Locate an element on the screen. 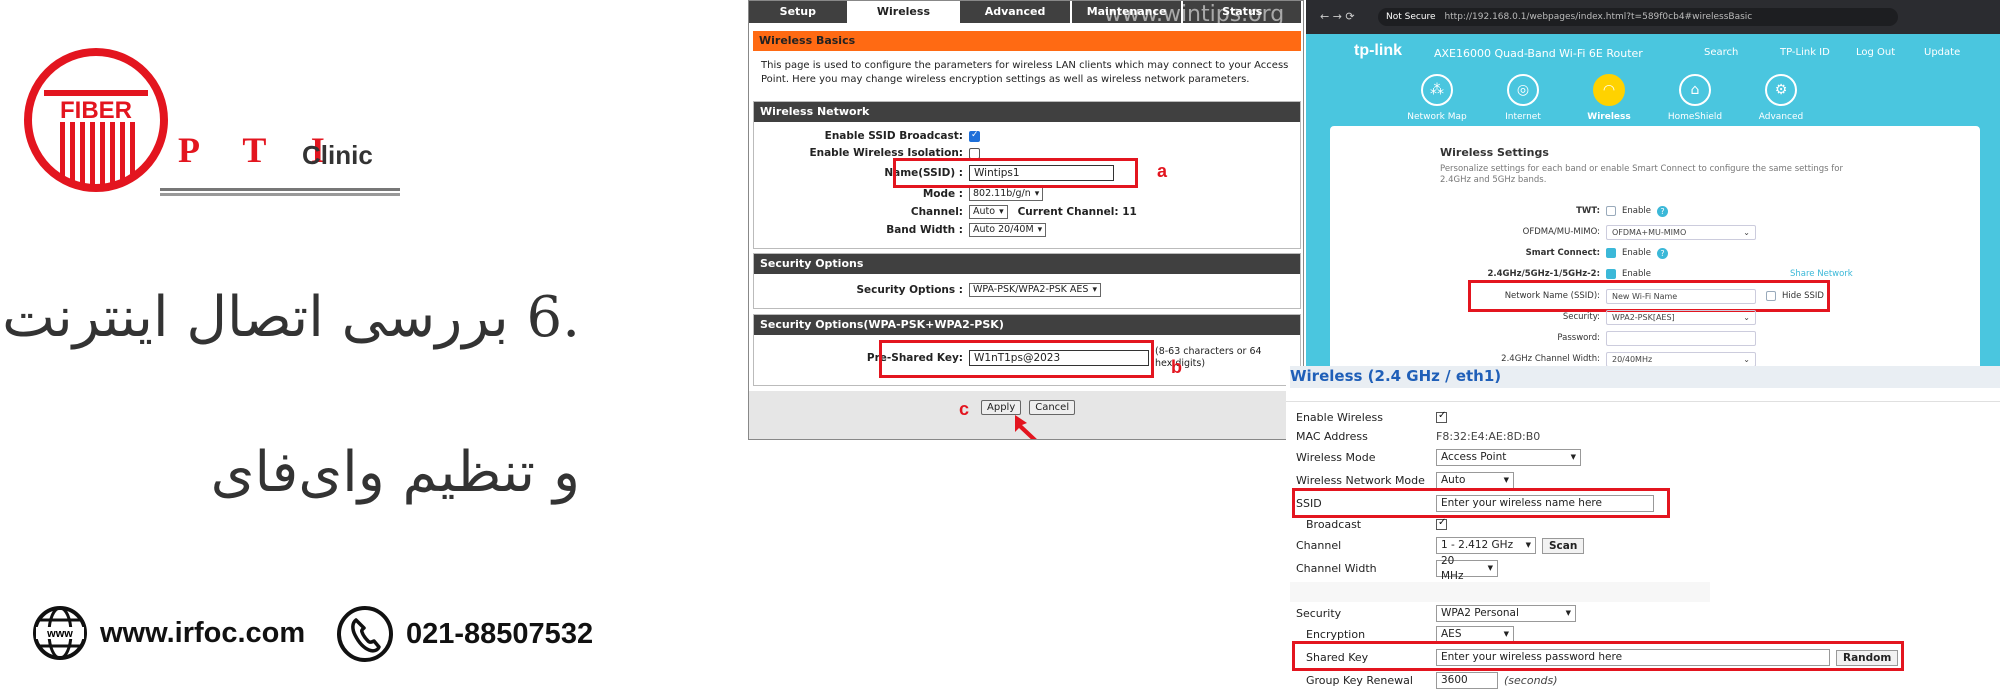 This screenshot has width=2000, height=700. phone-contact: 021-88507532 is located at coordinates (464, 634).